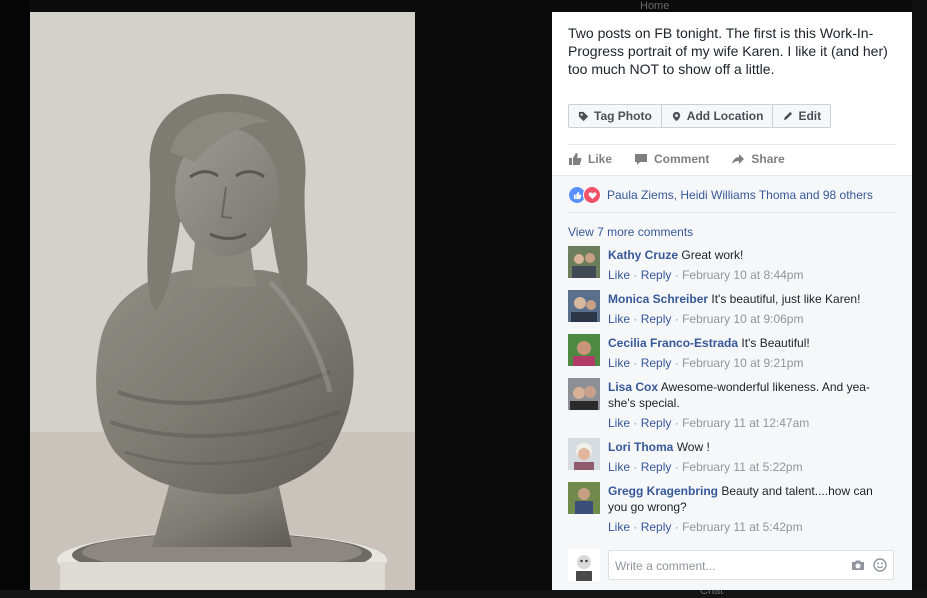 This screenshot has width=927, height=598. What do you see at coordinates (630, 232) in the screenshot?
I see `view-more-comments-link: View 7 more comments` at bounding box center [630, 232].